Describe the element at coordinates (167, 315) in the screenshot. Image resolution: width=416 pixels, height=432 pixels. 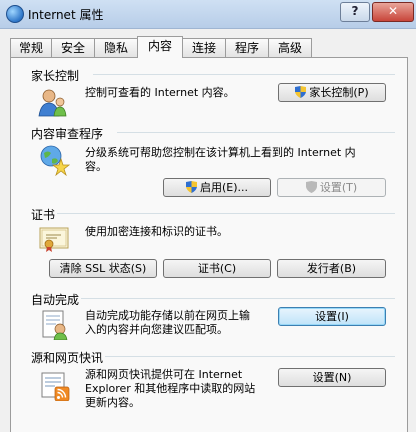
I see `autocomplete-description-1: 自动完成功能存储以前在网页上输` at that location.